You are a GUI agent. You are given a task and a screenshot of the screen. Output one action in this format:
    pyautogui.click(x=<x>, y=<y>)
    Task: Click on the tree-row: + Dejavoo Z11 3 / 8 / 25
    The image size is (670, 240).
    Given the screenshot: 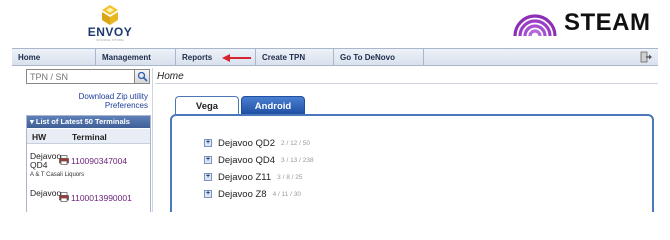 What is the action you would take?
    pyautogui.click(x=253, y=177)
    